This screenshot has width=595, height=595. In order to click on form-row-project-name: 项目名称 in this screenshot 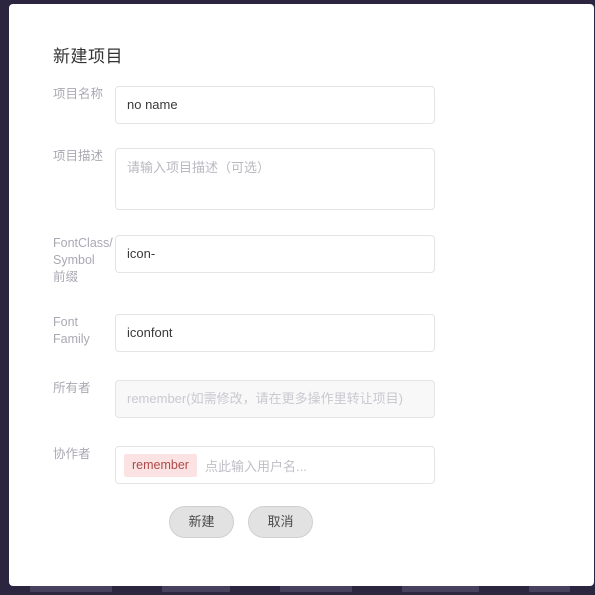, I will do `click(301, 105)`.